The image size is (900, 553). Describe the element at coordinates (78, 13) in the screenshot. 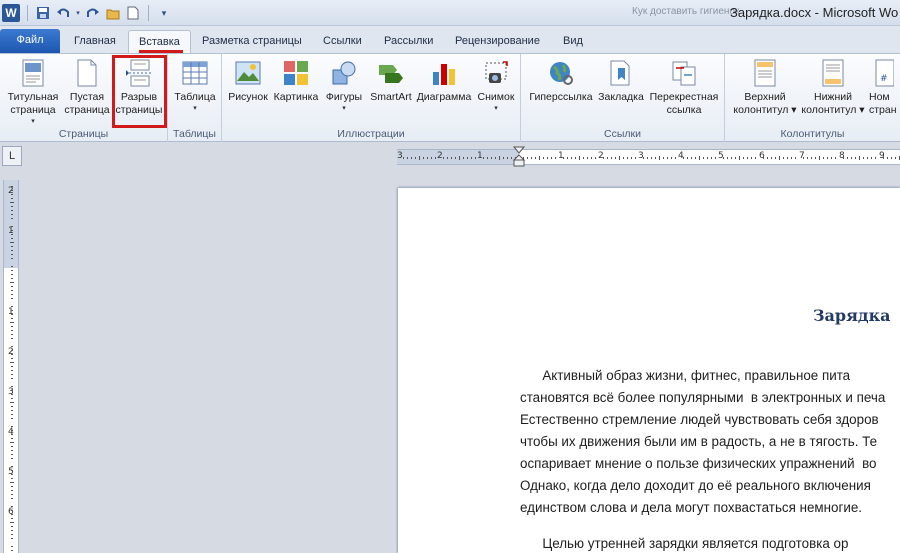

I see `undo-dropdown-icon: ▾` at that location.